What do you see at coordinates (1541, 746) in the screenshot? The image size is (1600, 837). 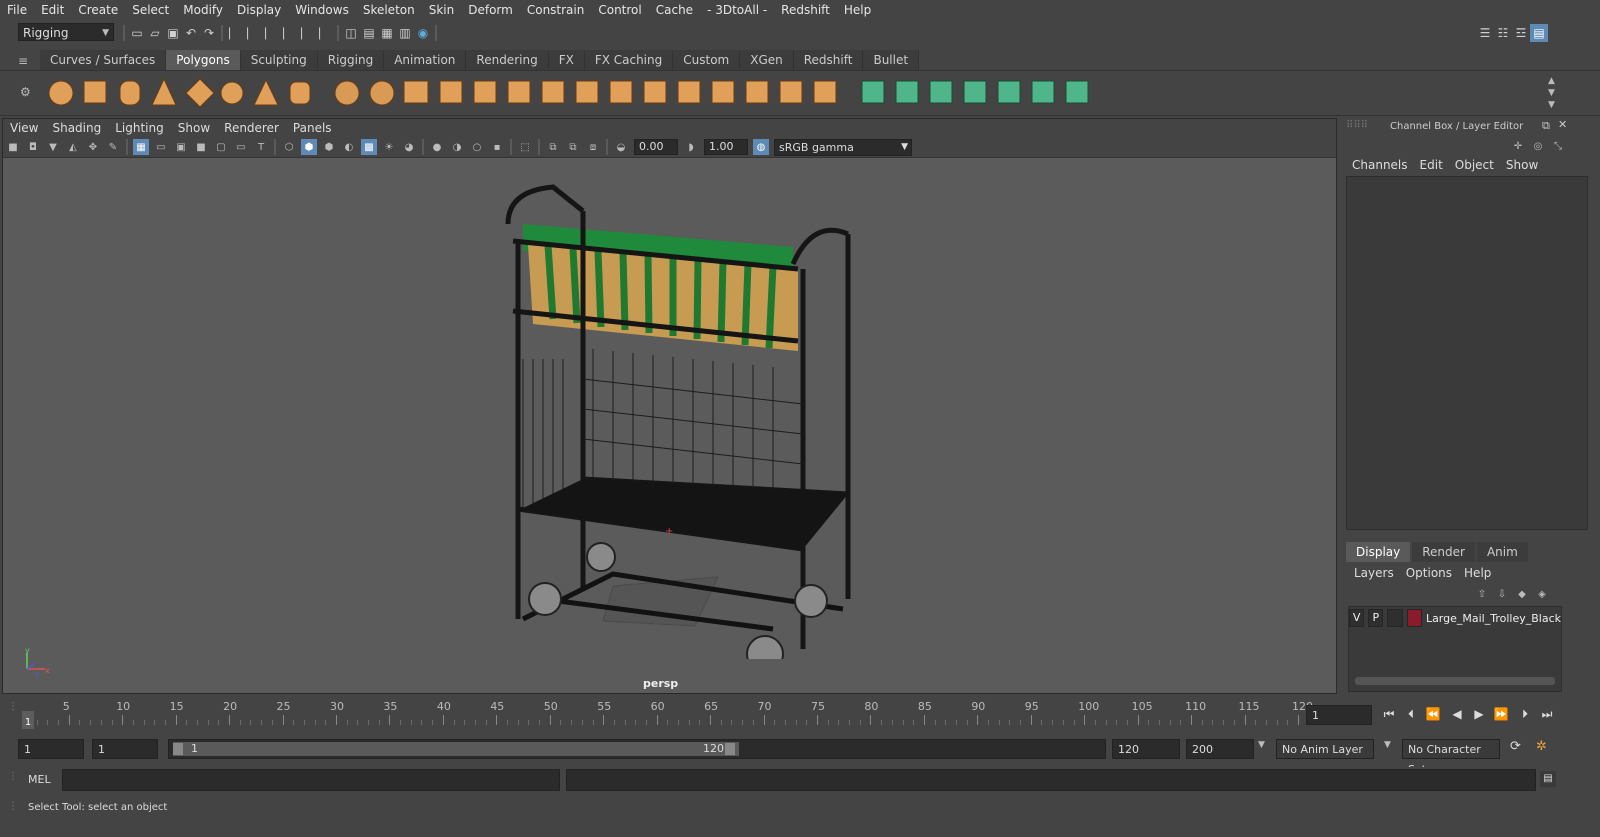 I see `animation-preferences-icon: ✲` at bounding box center [1541, 746].